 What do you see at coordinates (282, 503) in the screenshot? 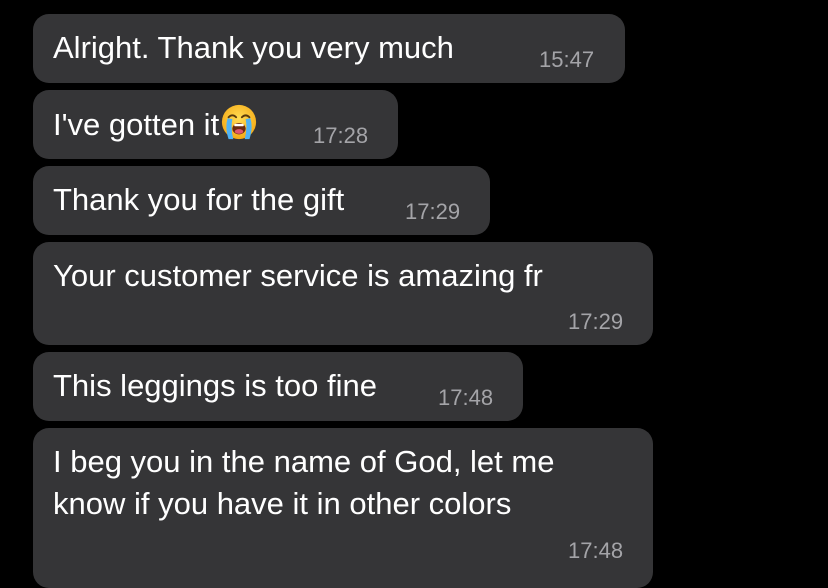
I see `message-text-line: know if you have it in other colors` at bounding box center [282, 503].